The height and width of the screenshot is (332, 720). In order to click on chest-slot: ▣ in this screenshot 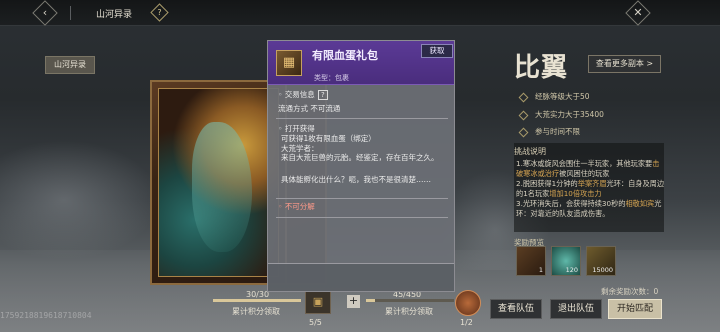, I will do `click(318, 302)`.